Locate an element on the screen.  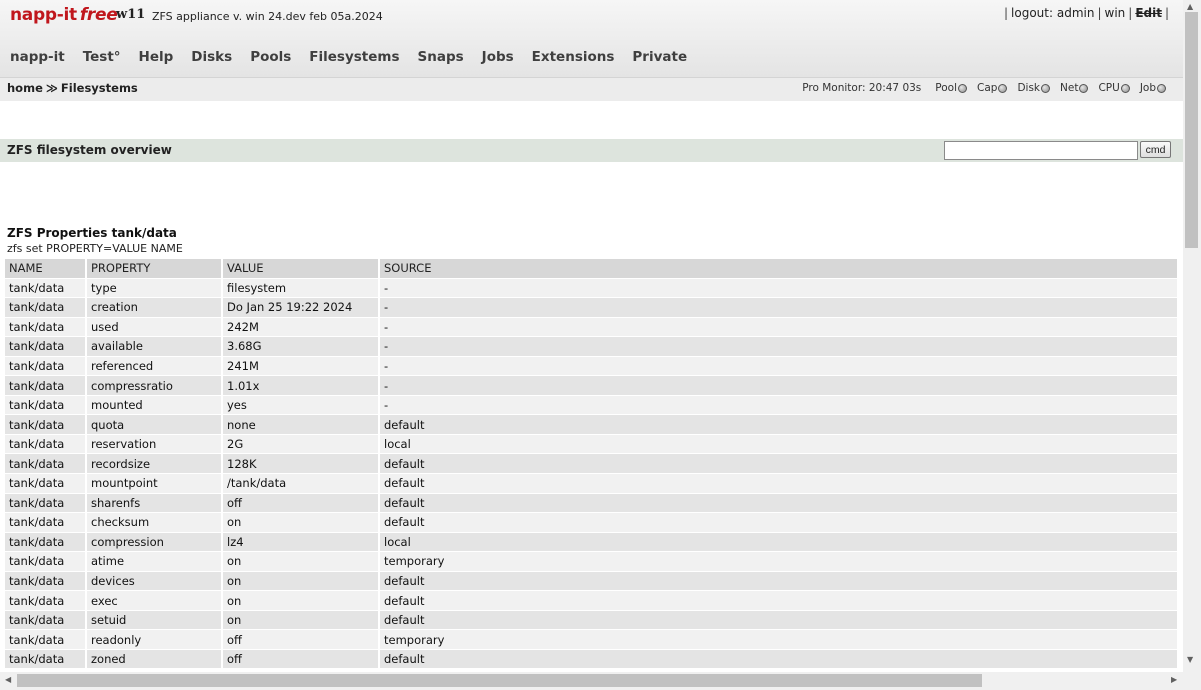
cell-property: creation is located at coordinates (155, 308).